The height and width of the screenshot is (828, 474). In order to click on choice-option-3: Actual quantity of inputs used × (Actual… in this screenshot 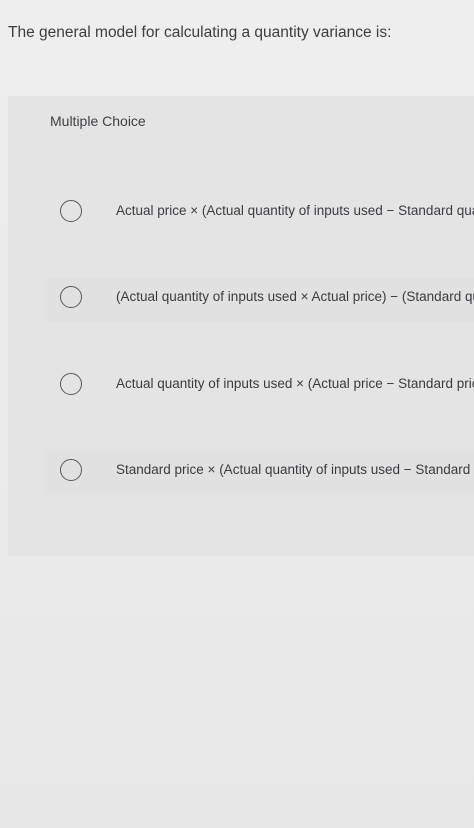, I will do `click(260, 387)`.